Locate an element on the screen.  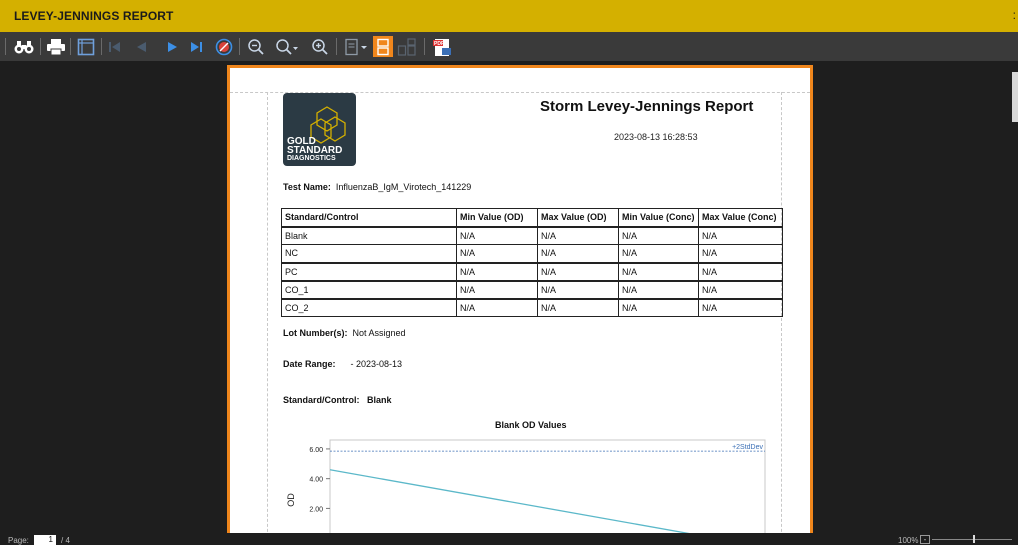
page-label: Page: is located at coordinates (18, 540).